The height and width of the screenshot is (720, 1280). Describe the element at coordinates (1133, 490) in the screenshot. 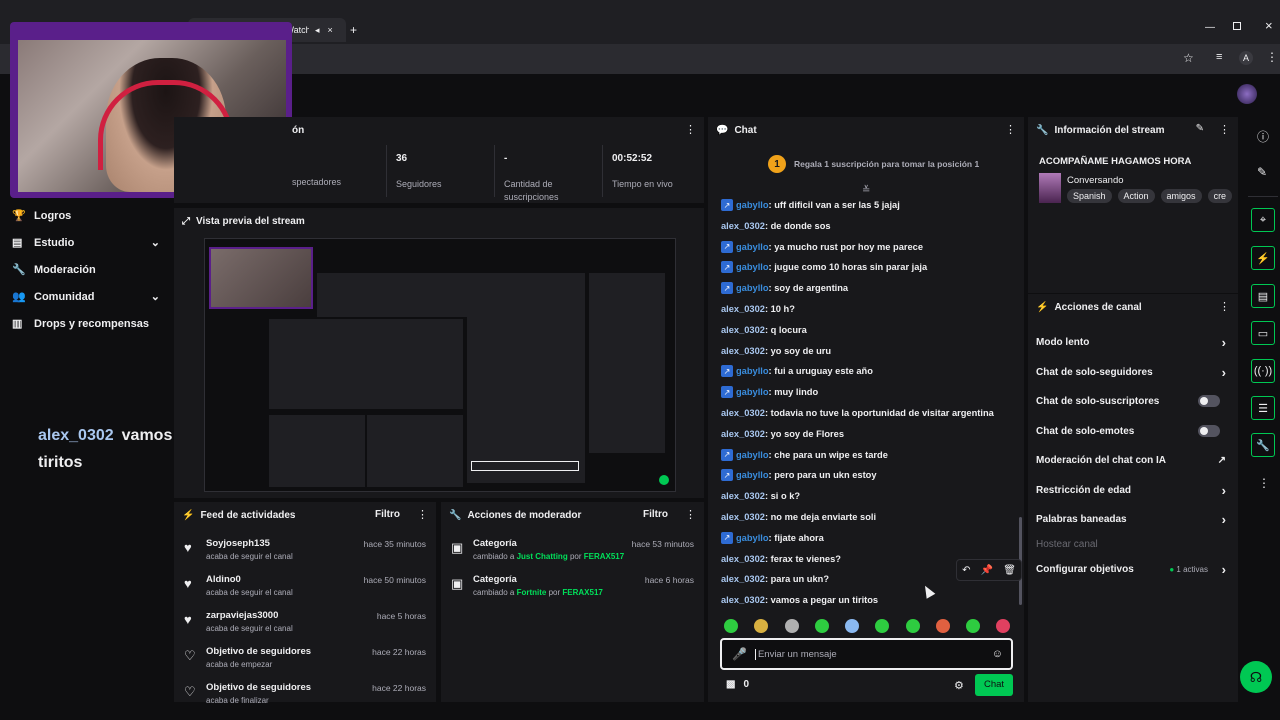

I see `action-age-restriction: Restricción de edad ›` at that location.